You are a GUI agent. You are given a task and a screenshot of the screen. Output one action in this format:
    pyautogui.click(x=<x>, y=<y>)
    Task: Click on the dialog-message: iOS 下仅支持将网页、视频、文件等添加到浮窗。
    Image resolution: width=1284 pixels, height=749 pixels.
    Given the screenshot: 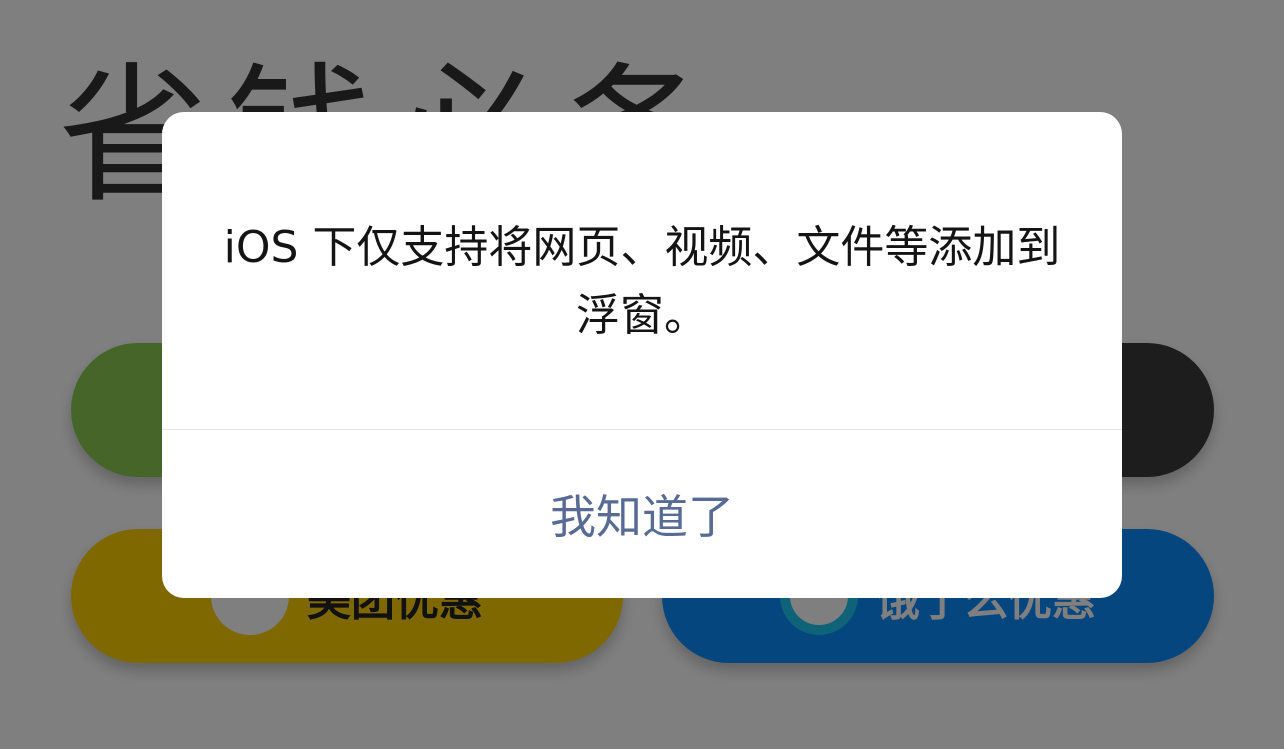 What is the action you would take?
    pyautogui.click(x=642, y=281)
    